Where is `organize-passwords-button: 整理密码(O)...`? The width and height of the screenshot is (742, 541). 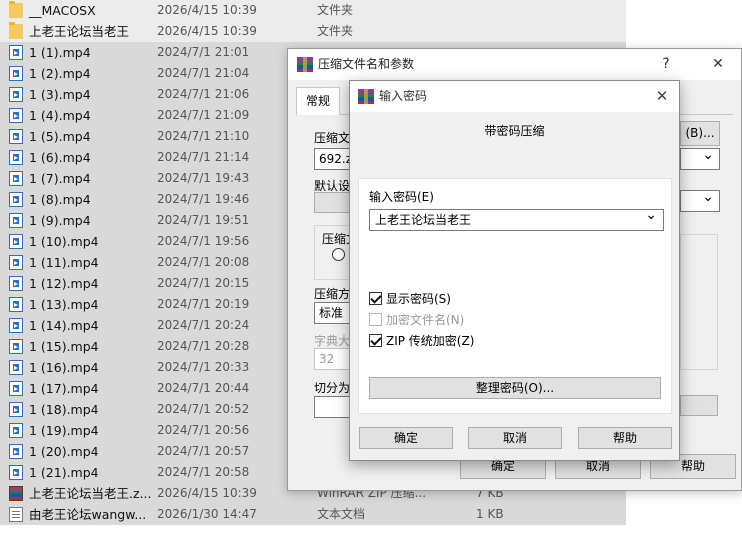
organize-passwords-button: 整理密码(O)... is located at coordinates (515, 388).